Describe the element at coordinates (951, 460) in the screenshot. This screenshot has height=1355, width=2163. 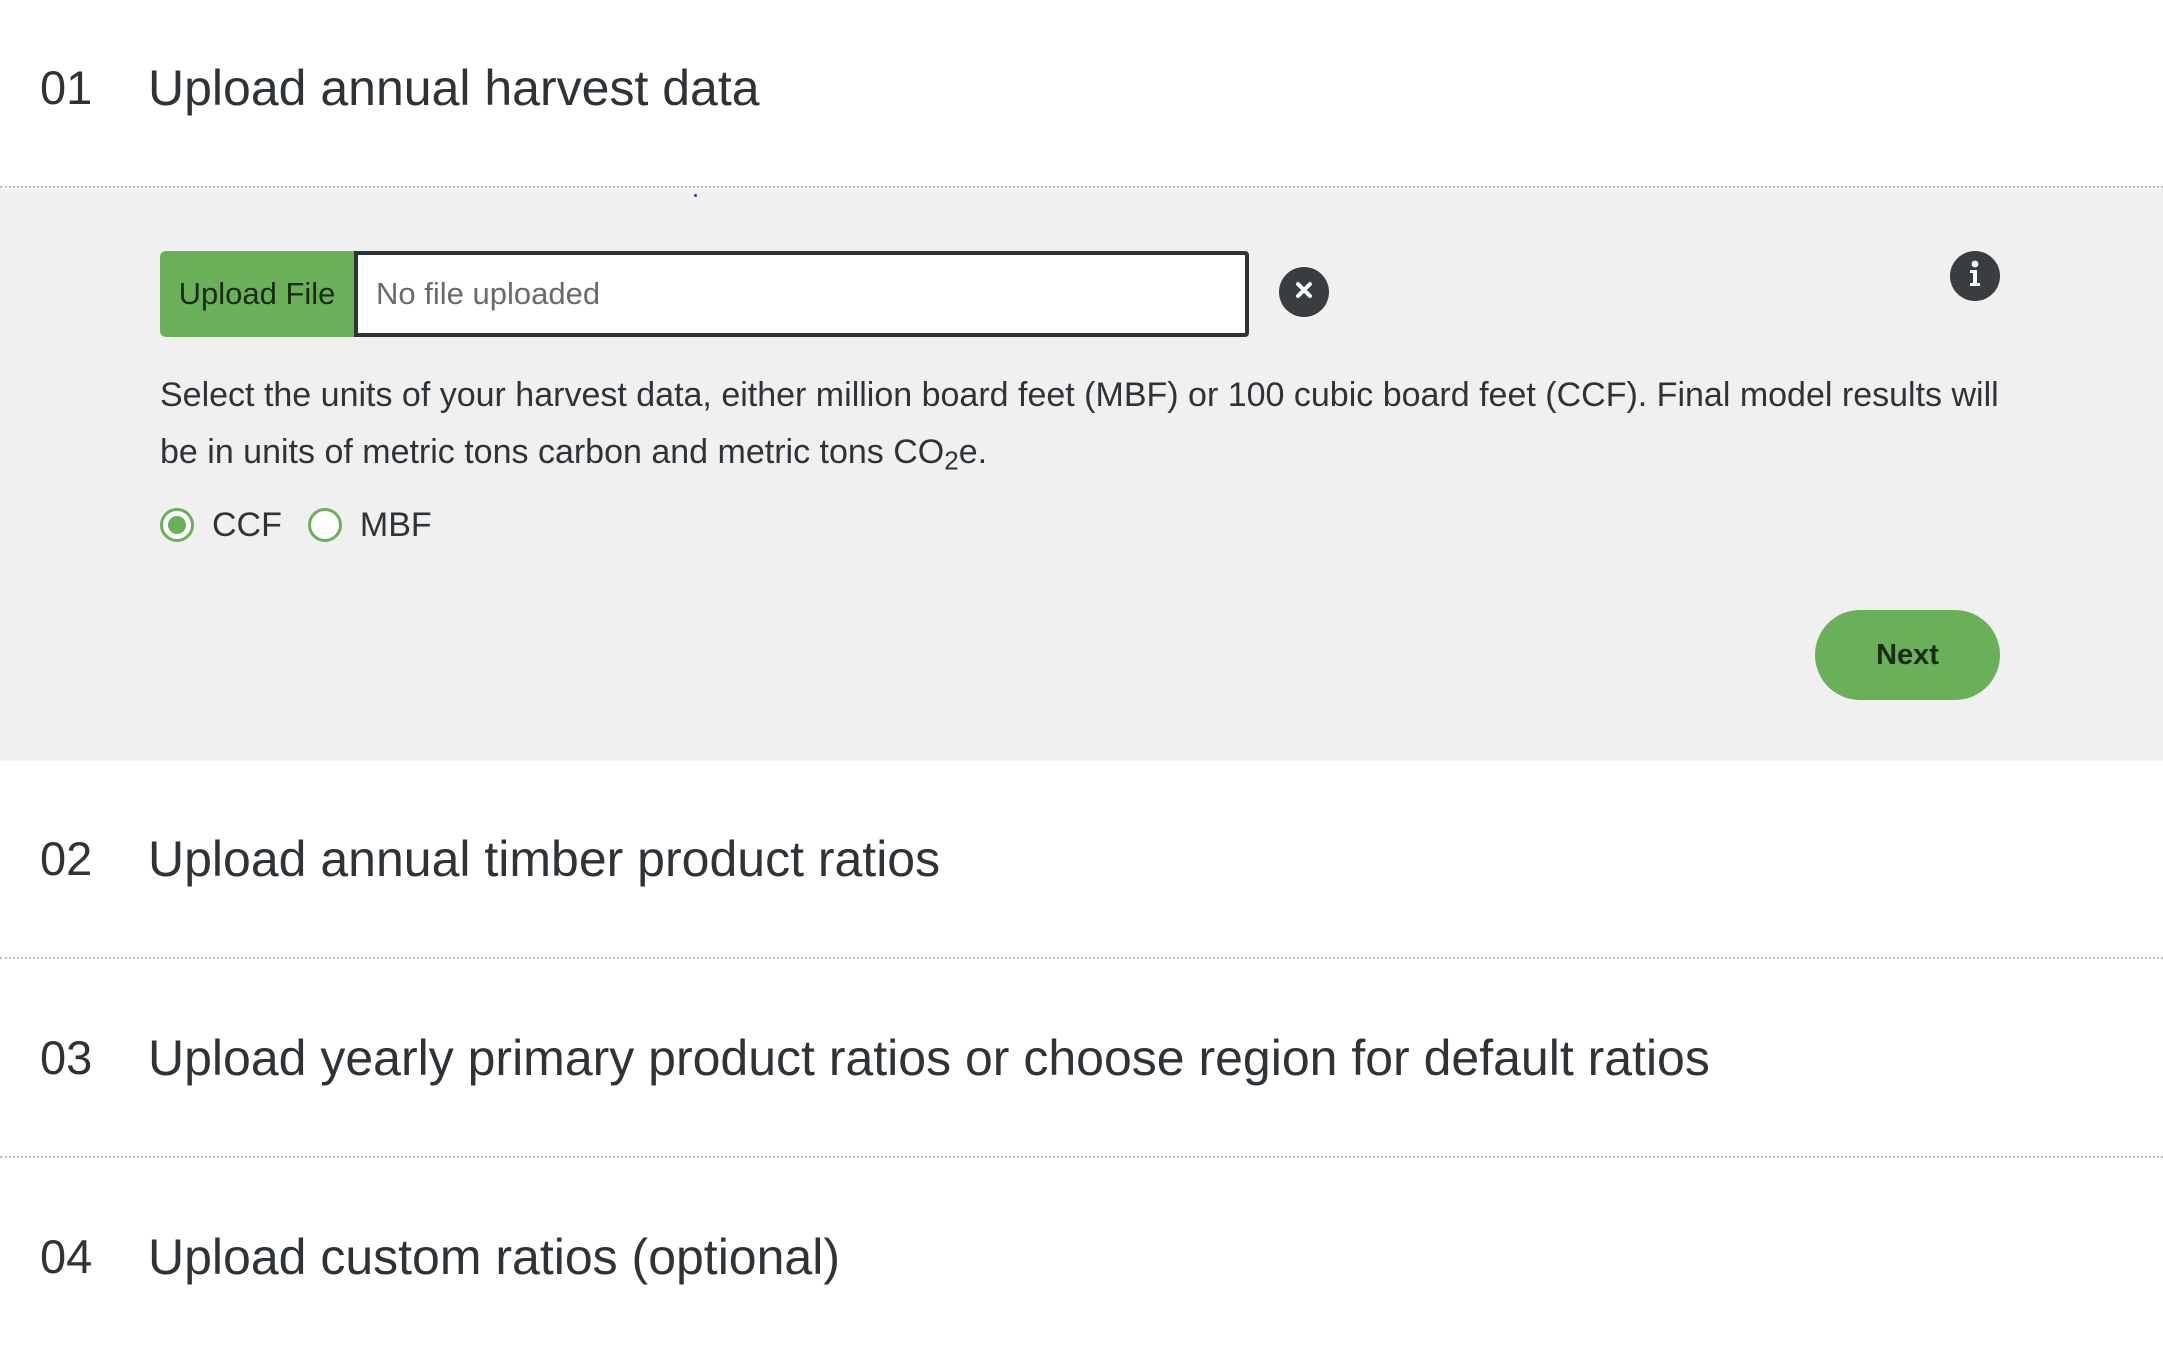
I see `subscript-two: 2` at that location.